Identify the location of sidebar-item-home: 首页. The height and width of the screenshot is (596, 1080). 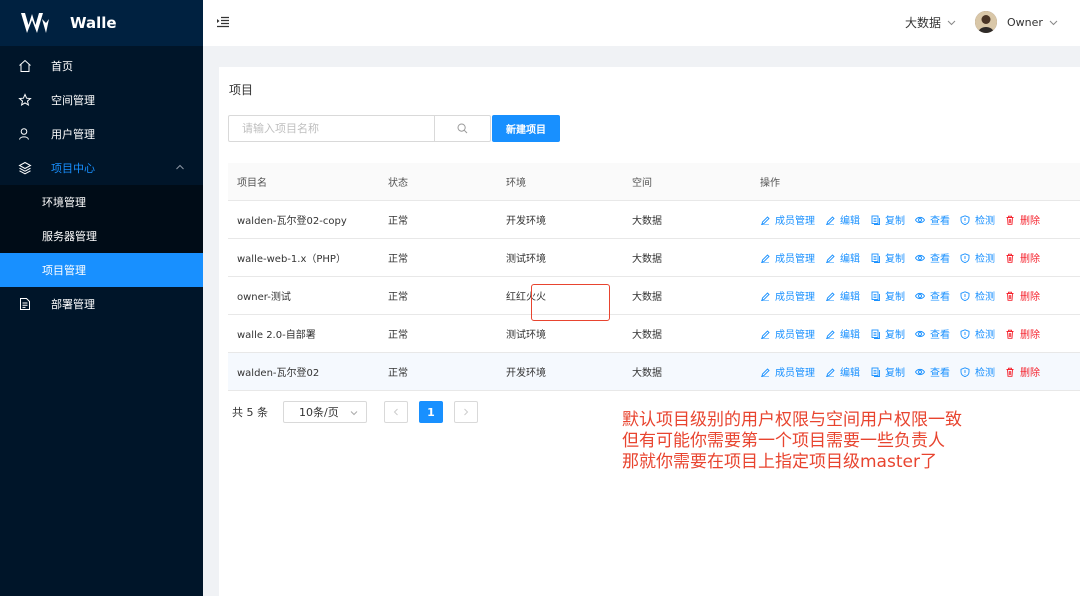
(101, 66).